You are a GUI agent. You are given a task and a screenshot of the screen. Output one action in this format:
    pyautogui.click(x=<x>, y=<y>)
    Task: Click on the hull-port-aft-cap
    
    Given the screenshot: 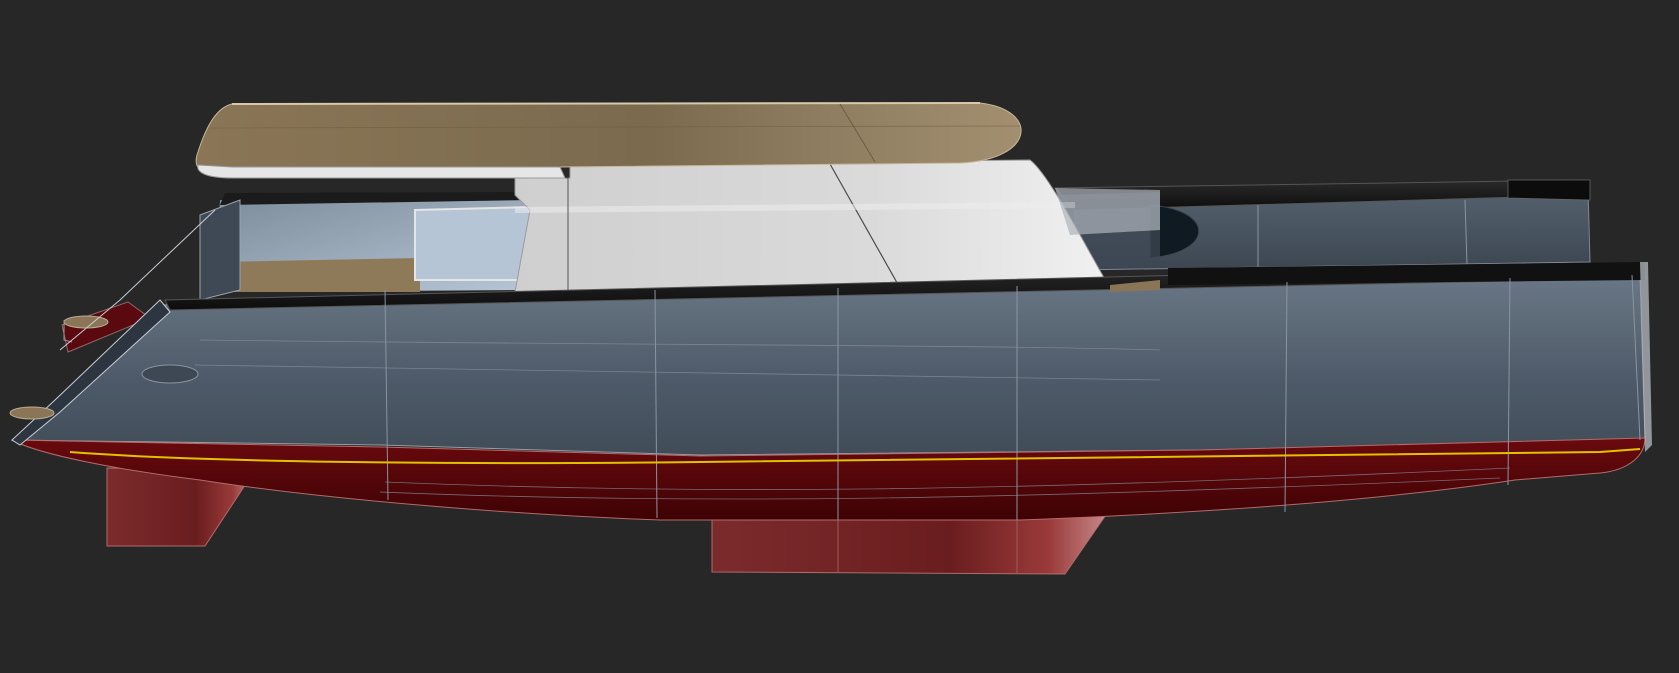 What is the action you would take?
    pyautogui.click(x=1549, y=190)
    